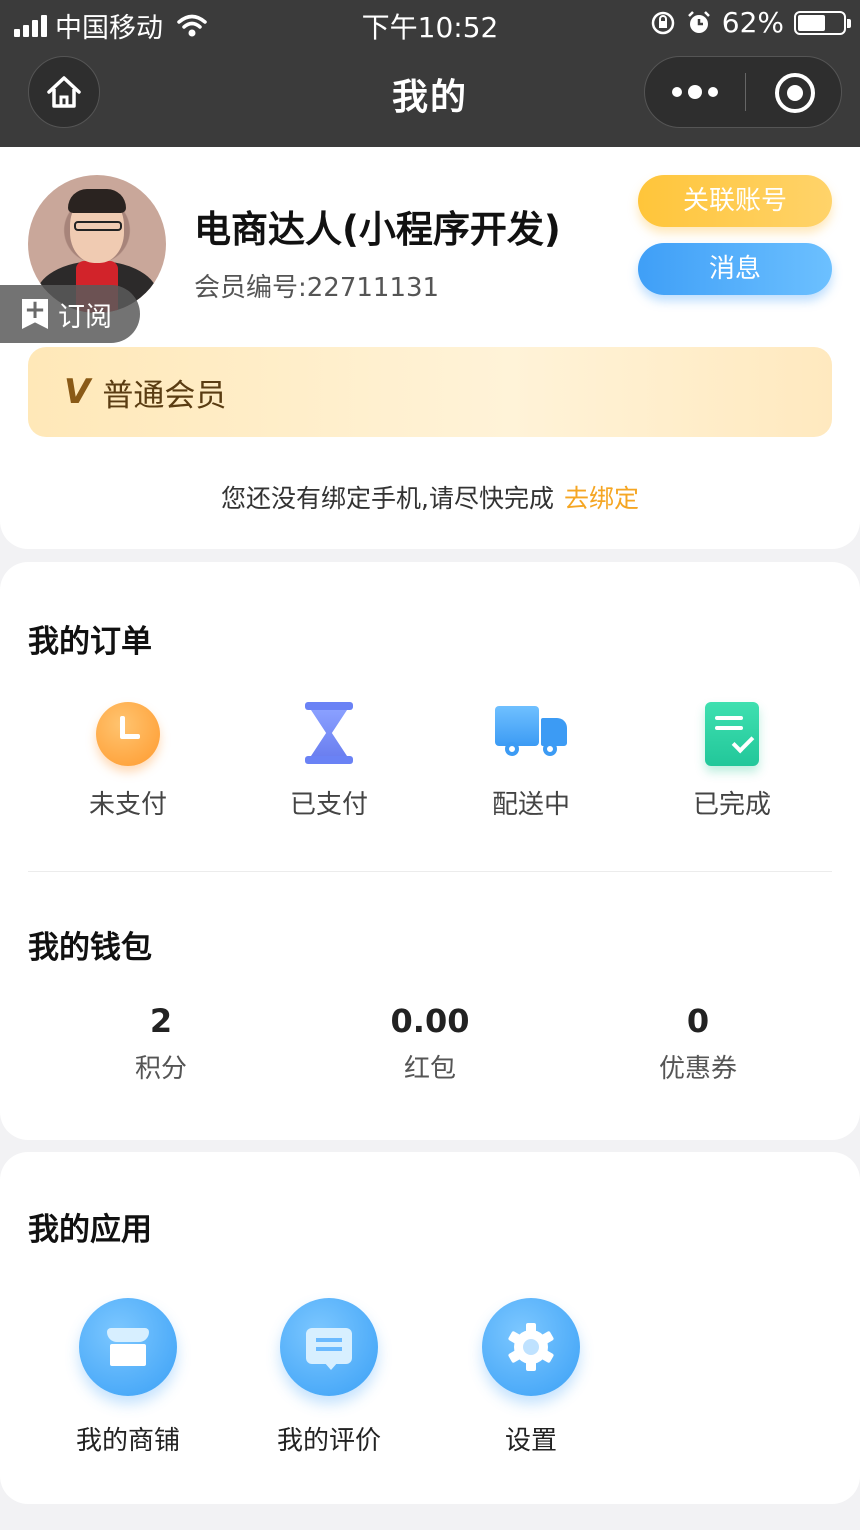  What do you see at coordinates (160, 1069) in the screenshot?
I see `wallet-label: 积分` at bounding box center [160, 1069].